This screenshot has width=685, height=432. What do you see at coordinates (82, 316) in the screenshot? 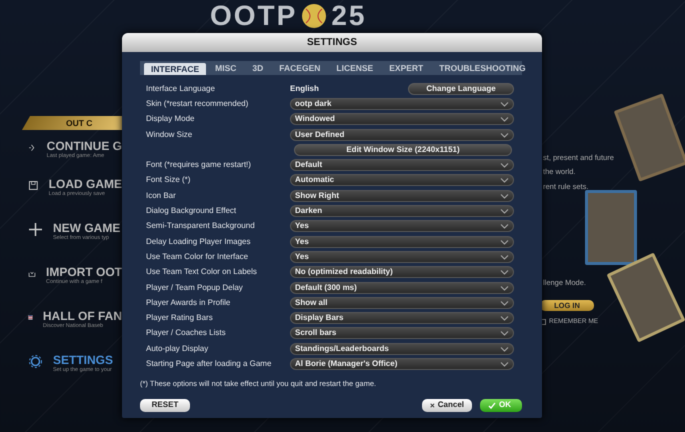
I see `menu-item-title: HALL OF FAN` at bounding box center [82, 316].